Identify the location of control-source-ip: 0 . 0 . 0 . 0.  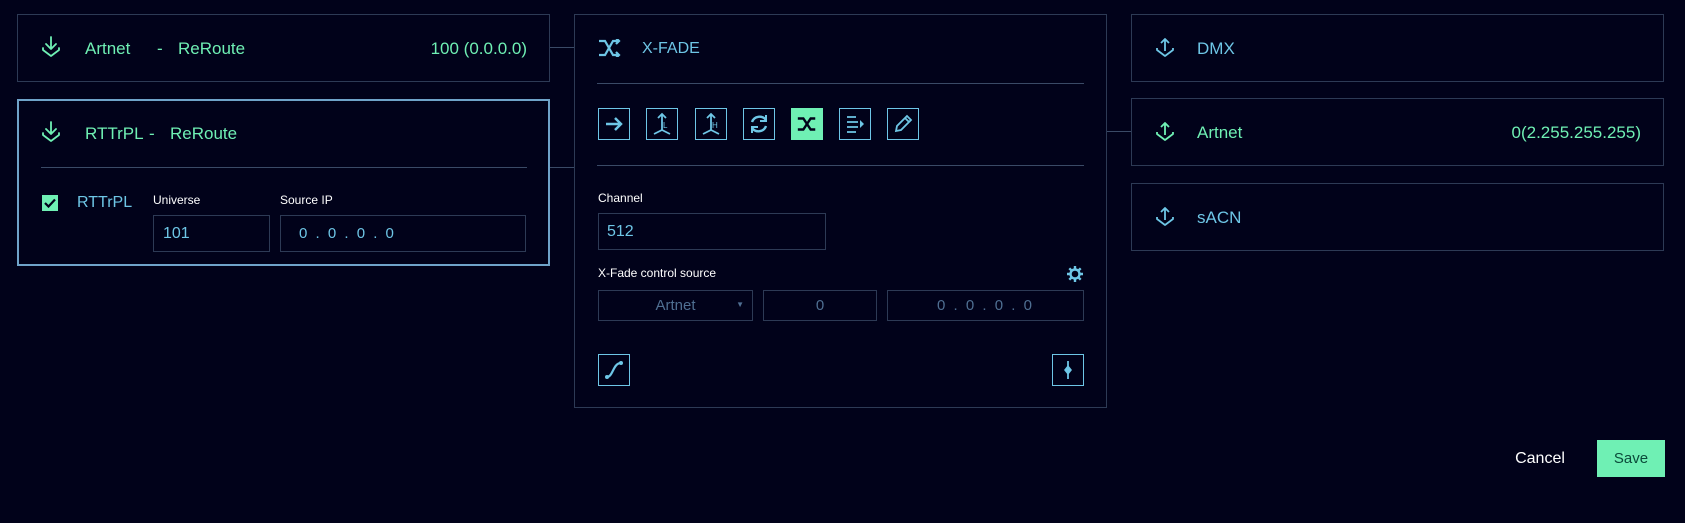
(985, 305).